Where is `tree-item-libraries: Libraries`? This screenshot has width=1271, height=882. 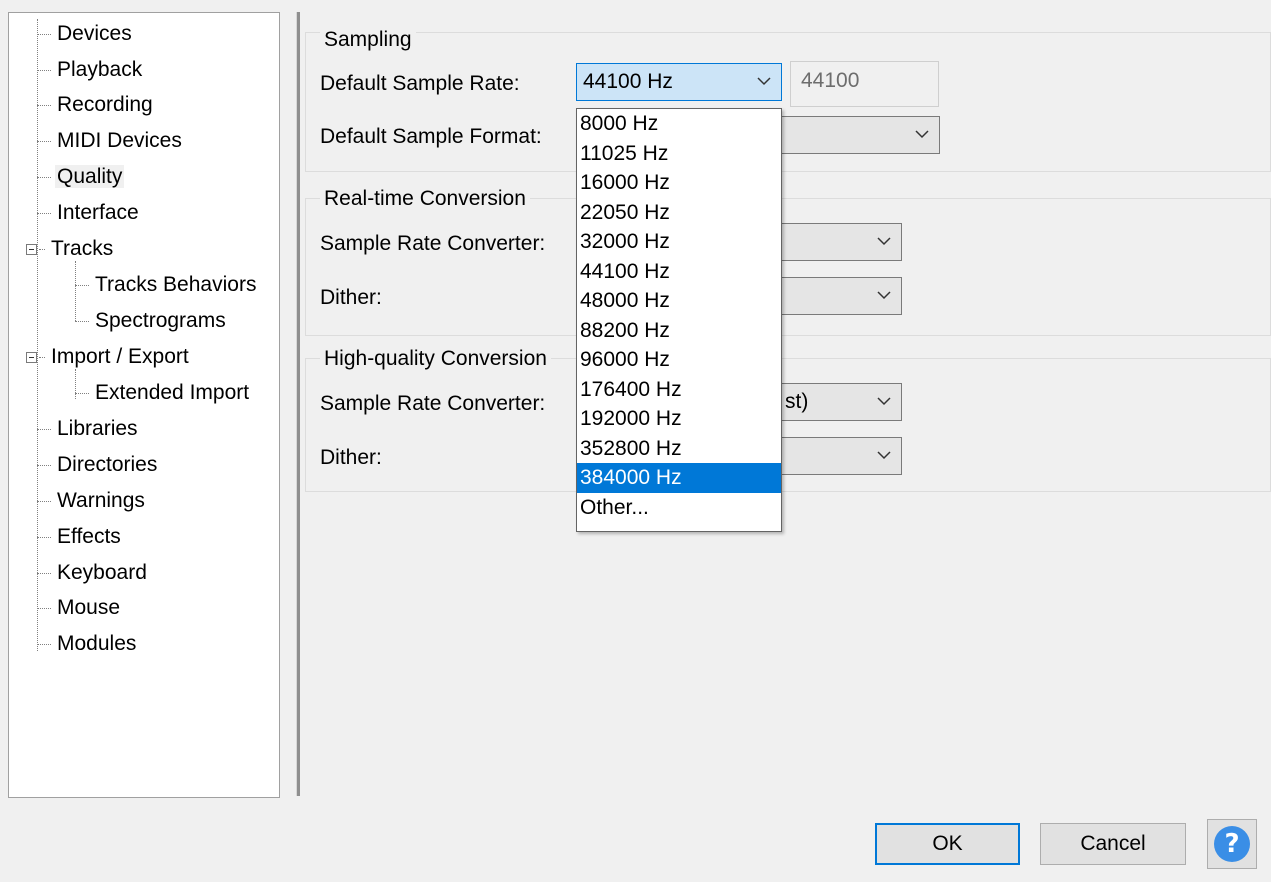
tree-item-libraries: Libraries is located at coordinates (88, 429).